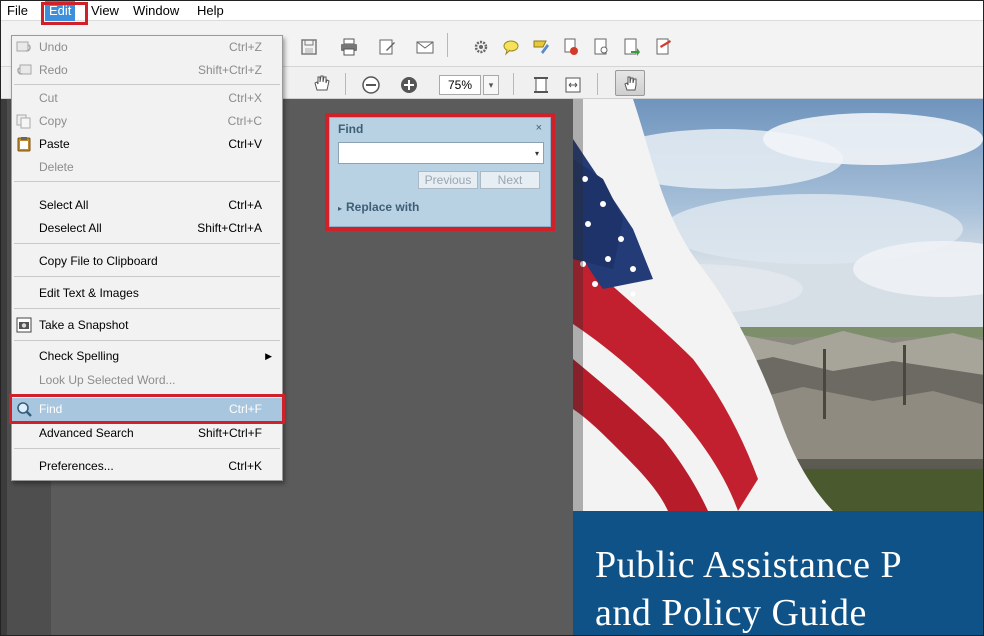 This screenshot has width=984, height=636. What do you see at coordinates (105, 11) in the screenshot?
I see `menu-view: View` at bounding box center [105, 11].